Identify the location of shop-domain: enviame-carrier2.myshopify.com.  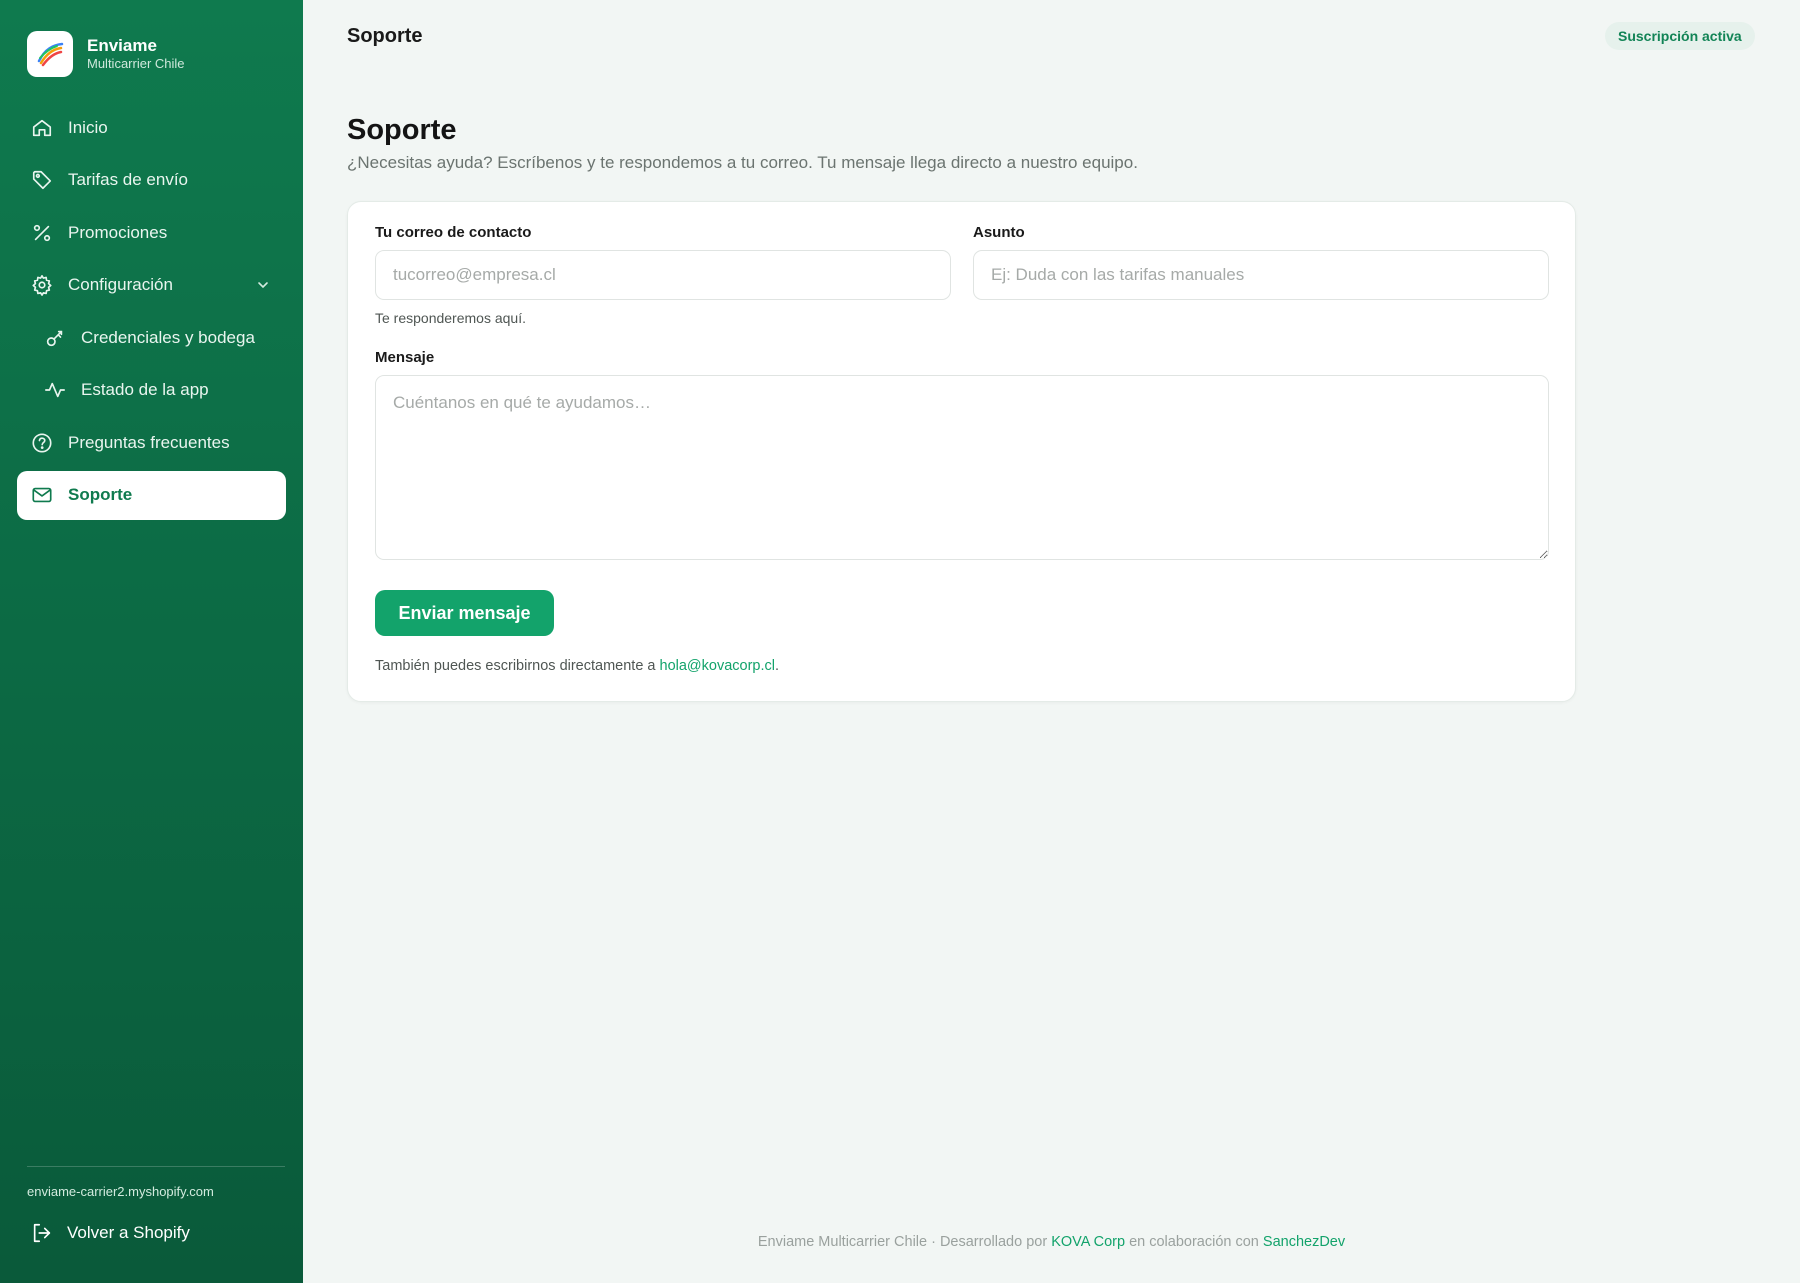
(120, 1191).